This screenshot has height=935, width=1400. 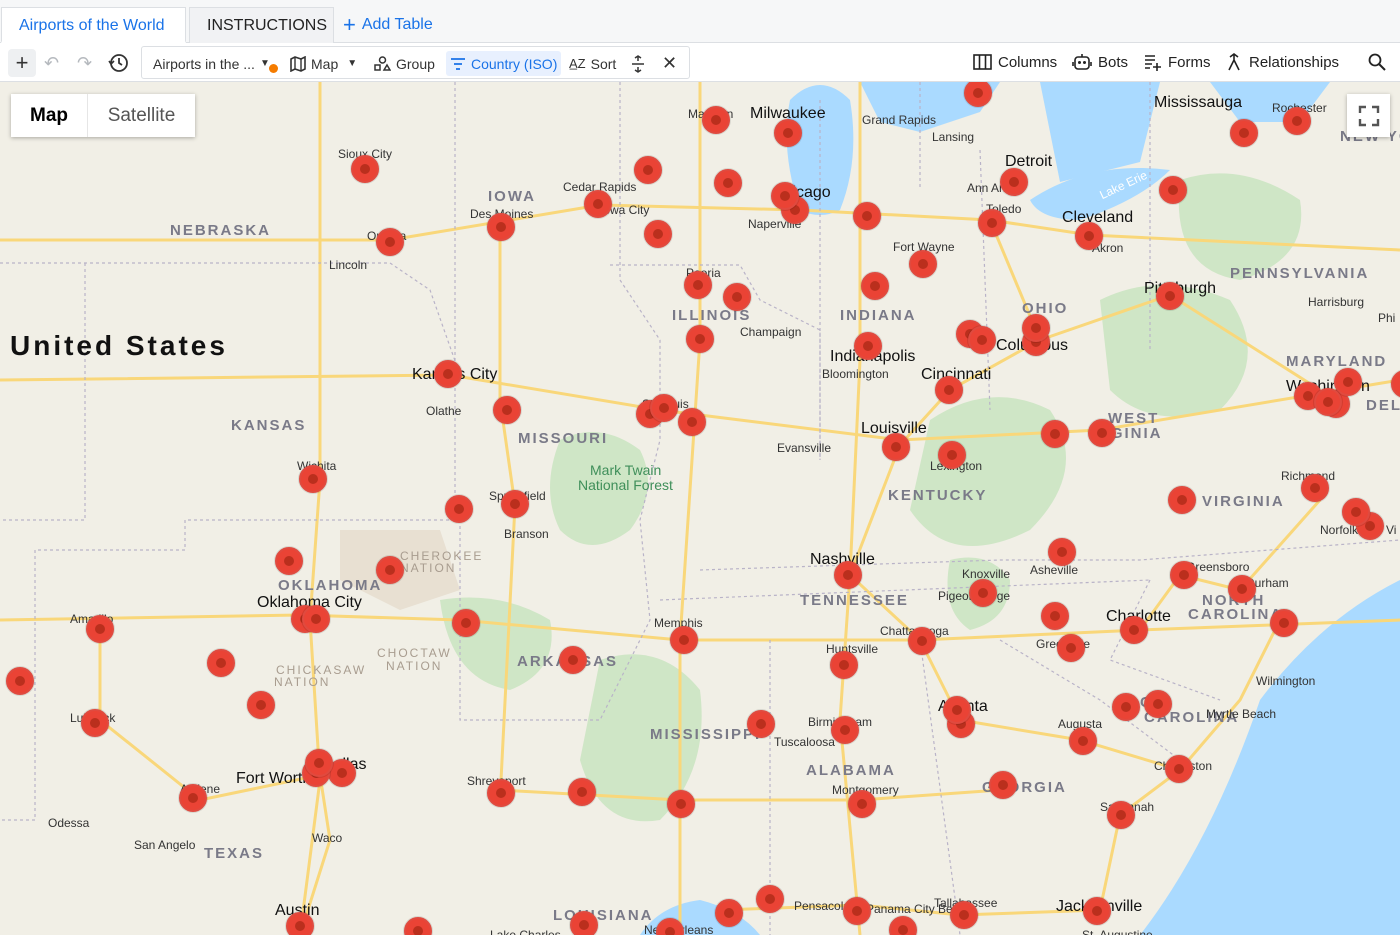 What do you see at coordinates (1377, 62) in the screenshot?
I see `search-button` at bounding box center [1377, 62].